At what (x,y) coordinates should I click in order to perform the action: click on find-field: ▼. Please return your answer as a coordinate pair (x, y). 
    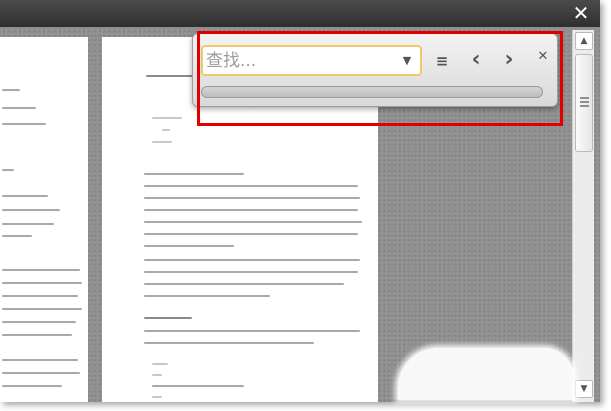
    Looking at the image, I should click on (311, 60).